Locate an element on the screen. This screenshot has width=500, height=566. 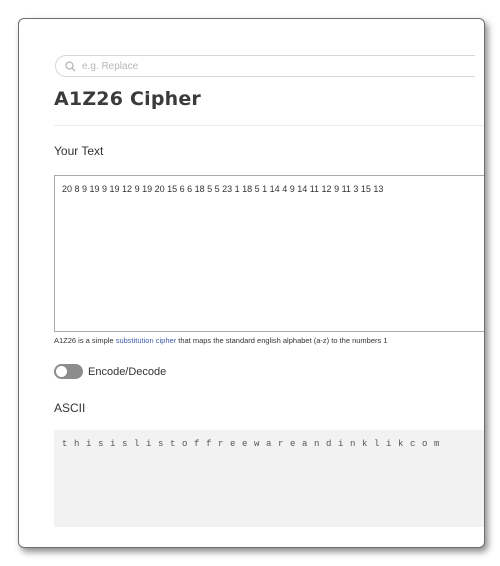
encode-decode-label: Encode/Decode is located at coordinates (127, 371).